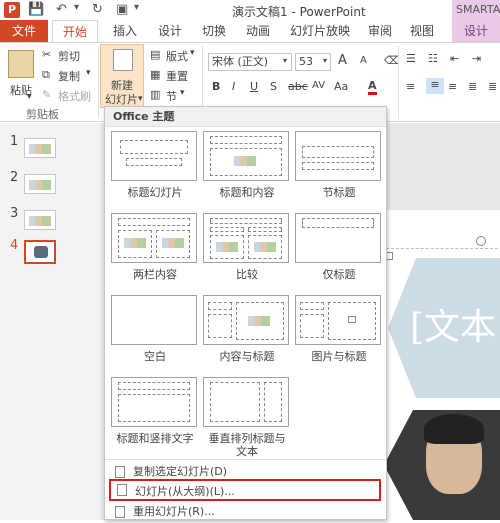 The width and height of the screenshot is (500, 523). I want to click on selection-outline, so click(442, 251).